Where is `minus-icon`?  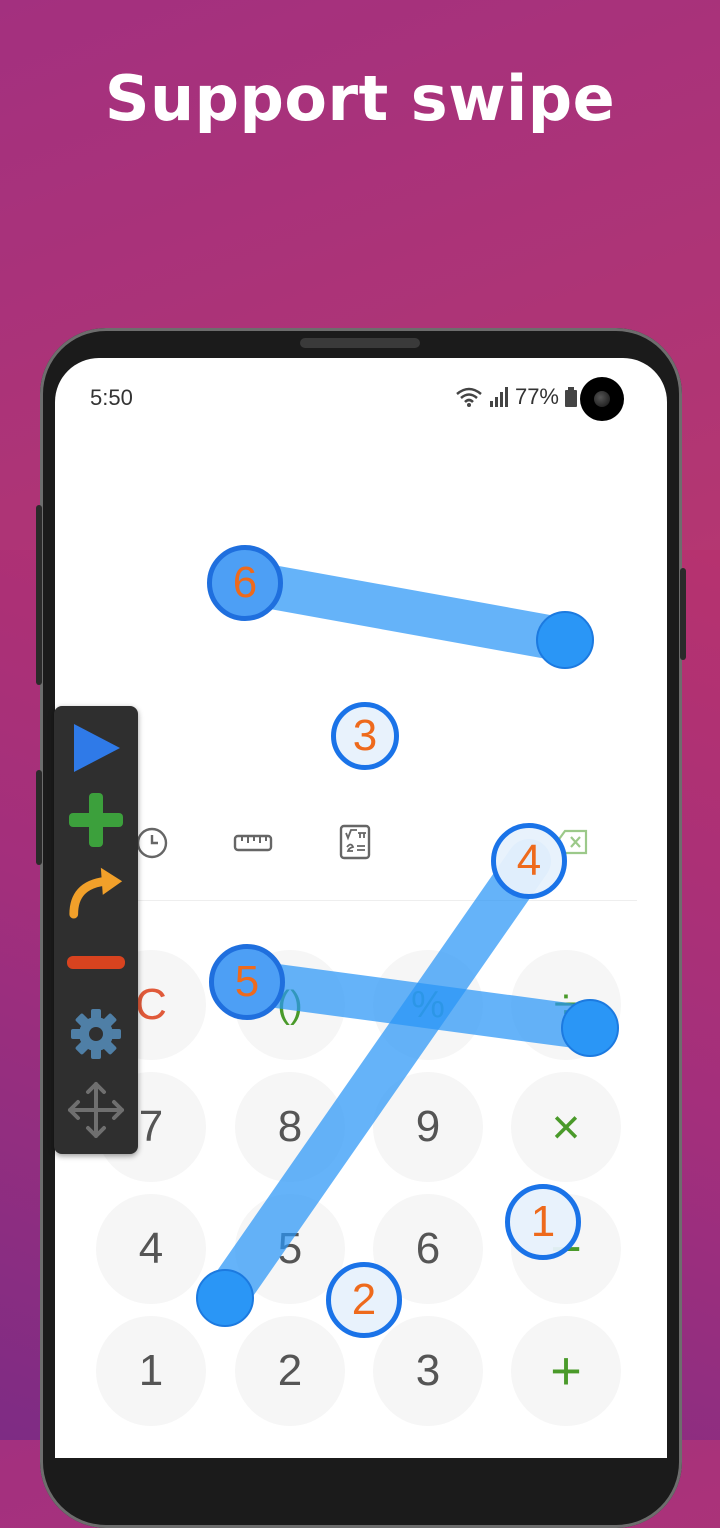 minus-icon is located at coordinates (96, 962).